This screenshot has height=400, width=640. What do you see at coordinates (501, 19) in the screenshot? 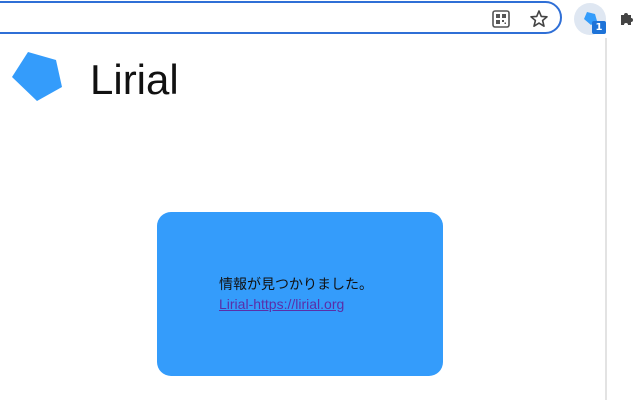
I see `qr-code-icon` at bounding box center [501, 19].